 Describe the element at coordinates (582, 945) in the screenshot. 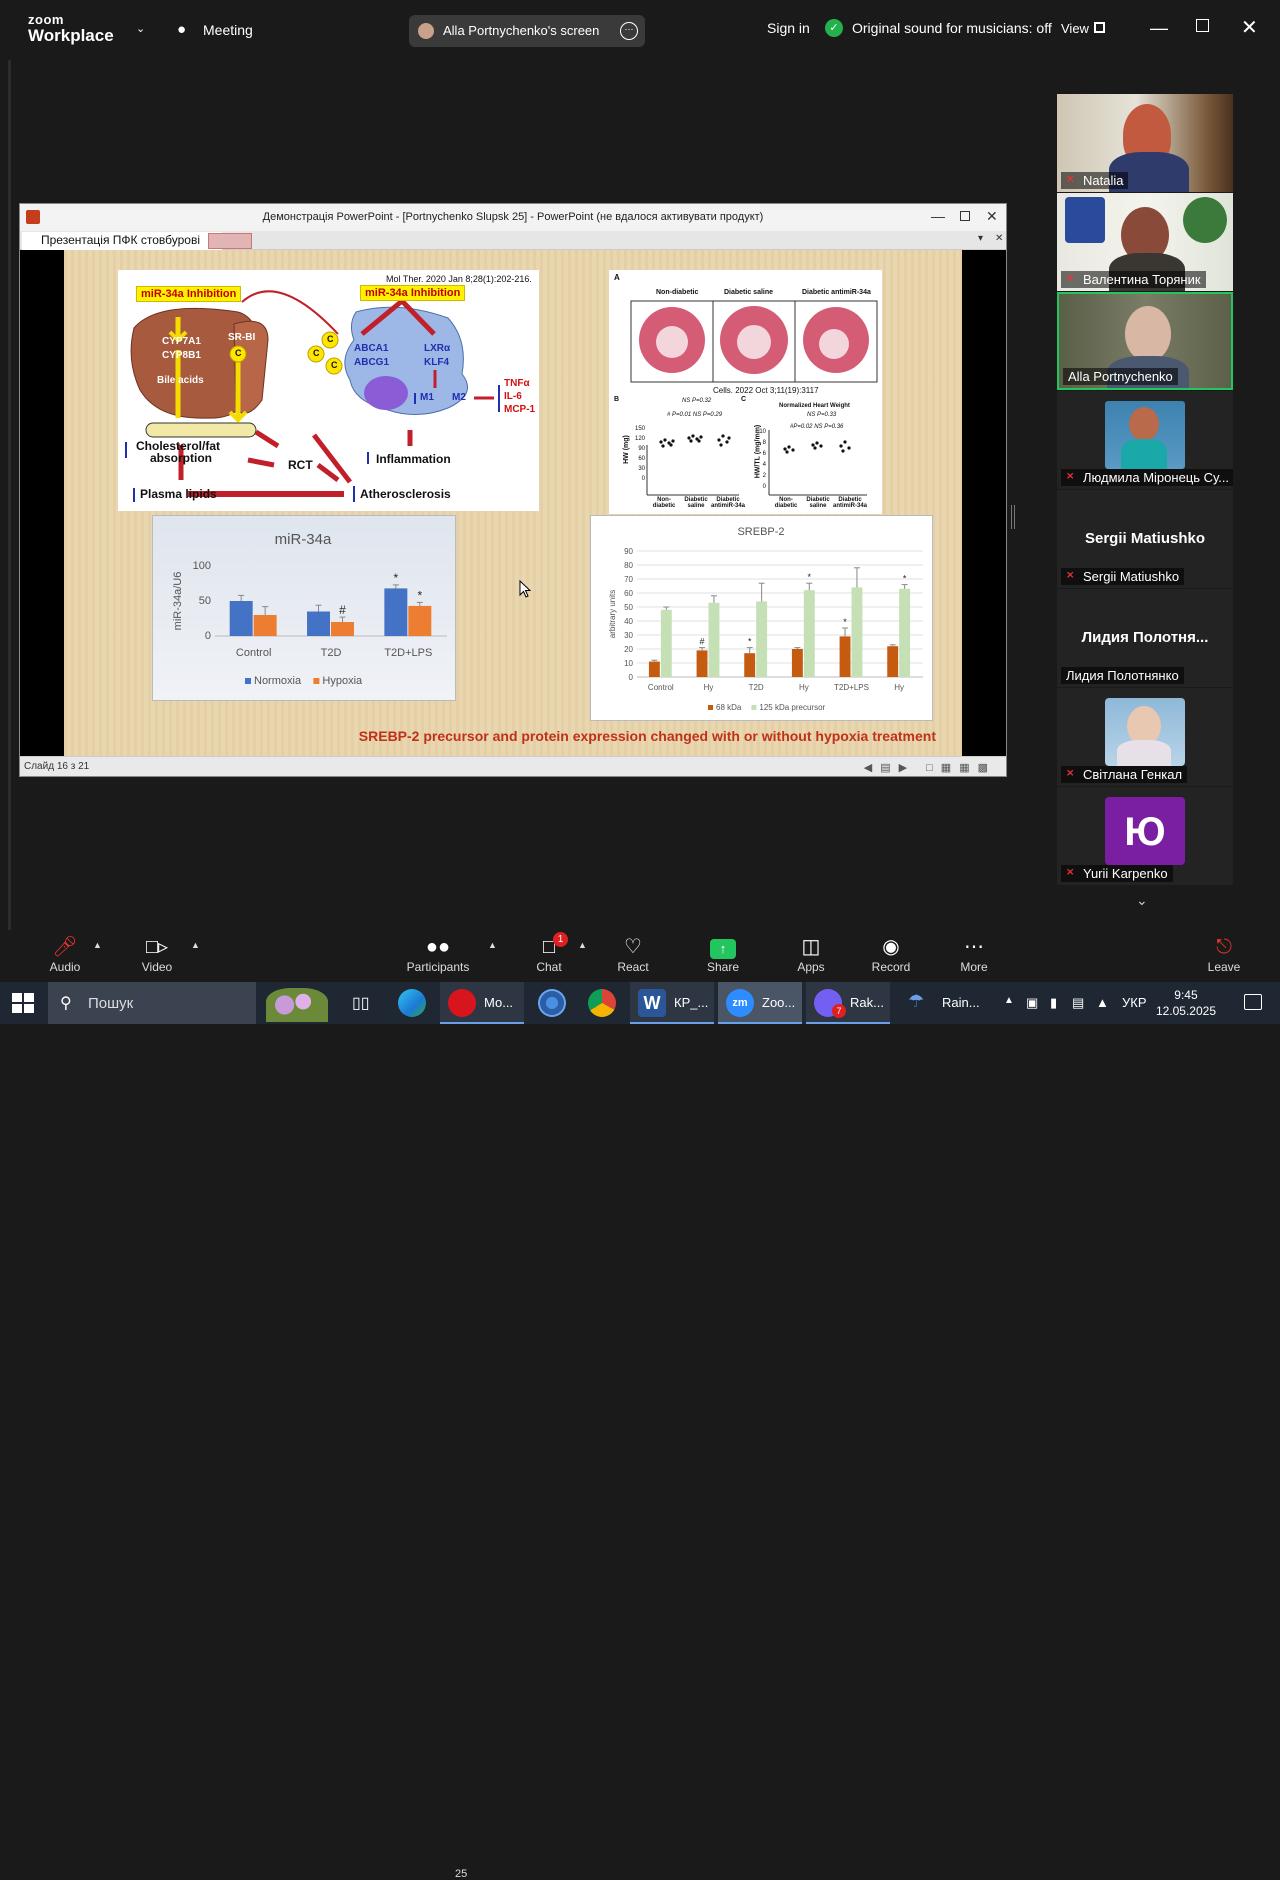

I see `chat-caret-icon: ▲` at that location.